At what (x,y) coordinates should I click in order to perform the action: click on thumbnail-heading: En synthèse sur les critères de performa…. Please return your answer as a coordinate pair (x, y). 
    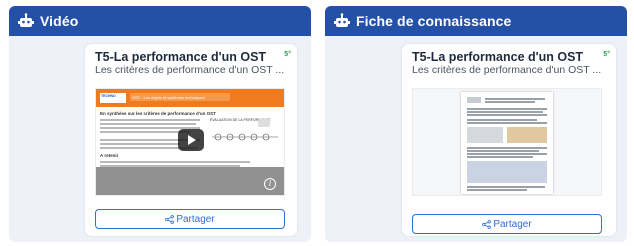
    Looking at the image, I should click on (158, 113).